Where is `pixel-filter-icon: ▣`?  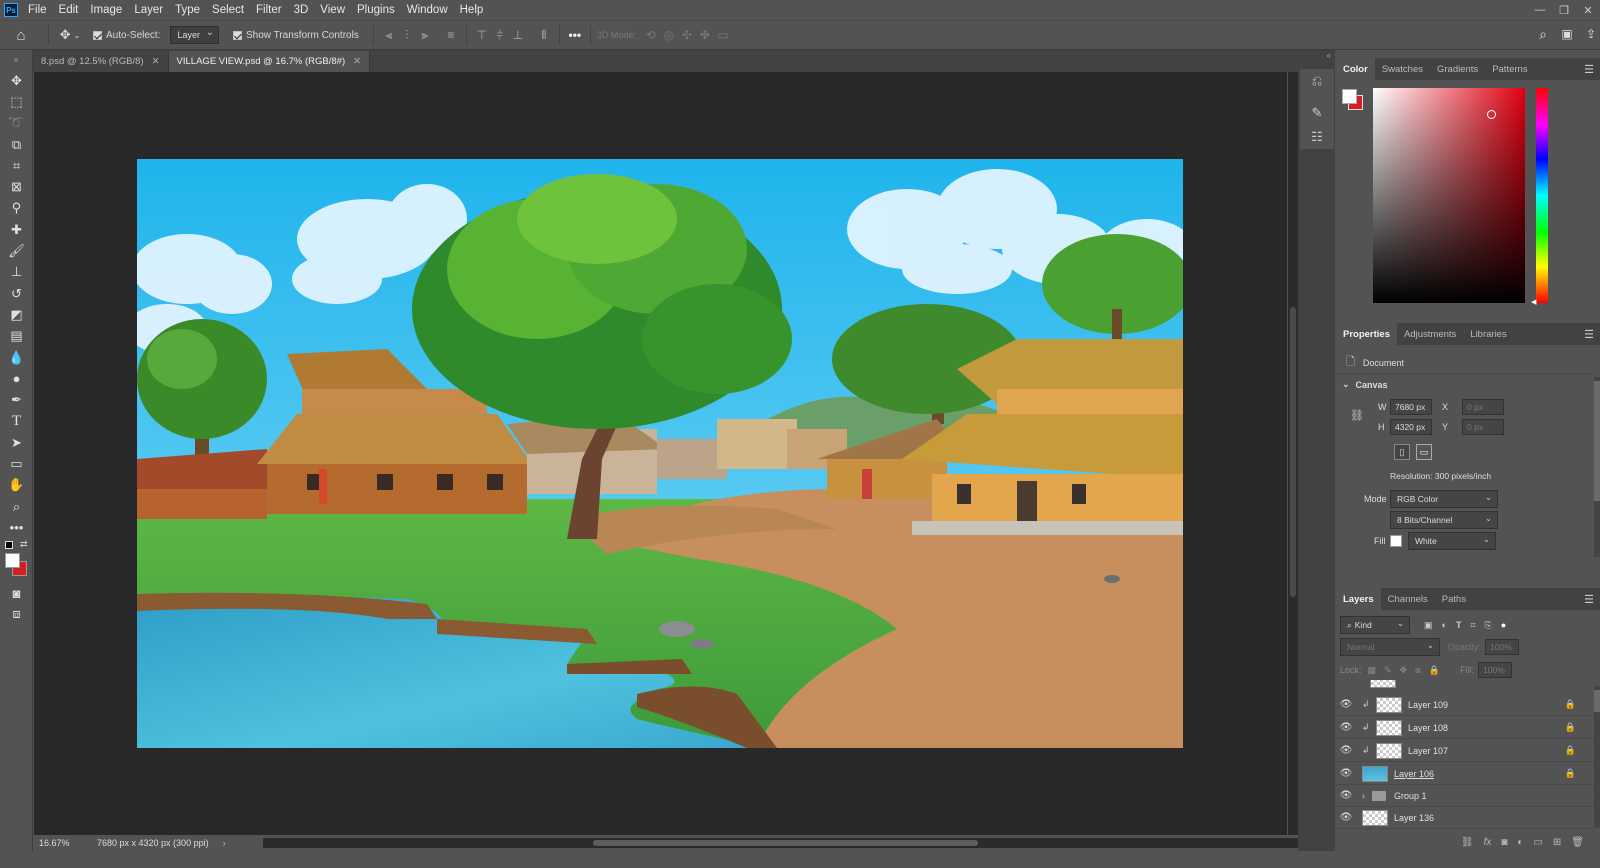 pixel-filter-icon: ▣ is located at coordinates (1428, 625).